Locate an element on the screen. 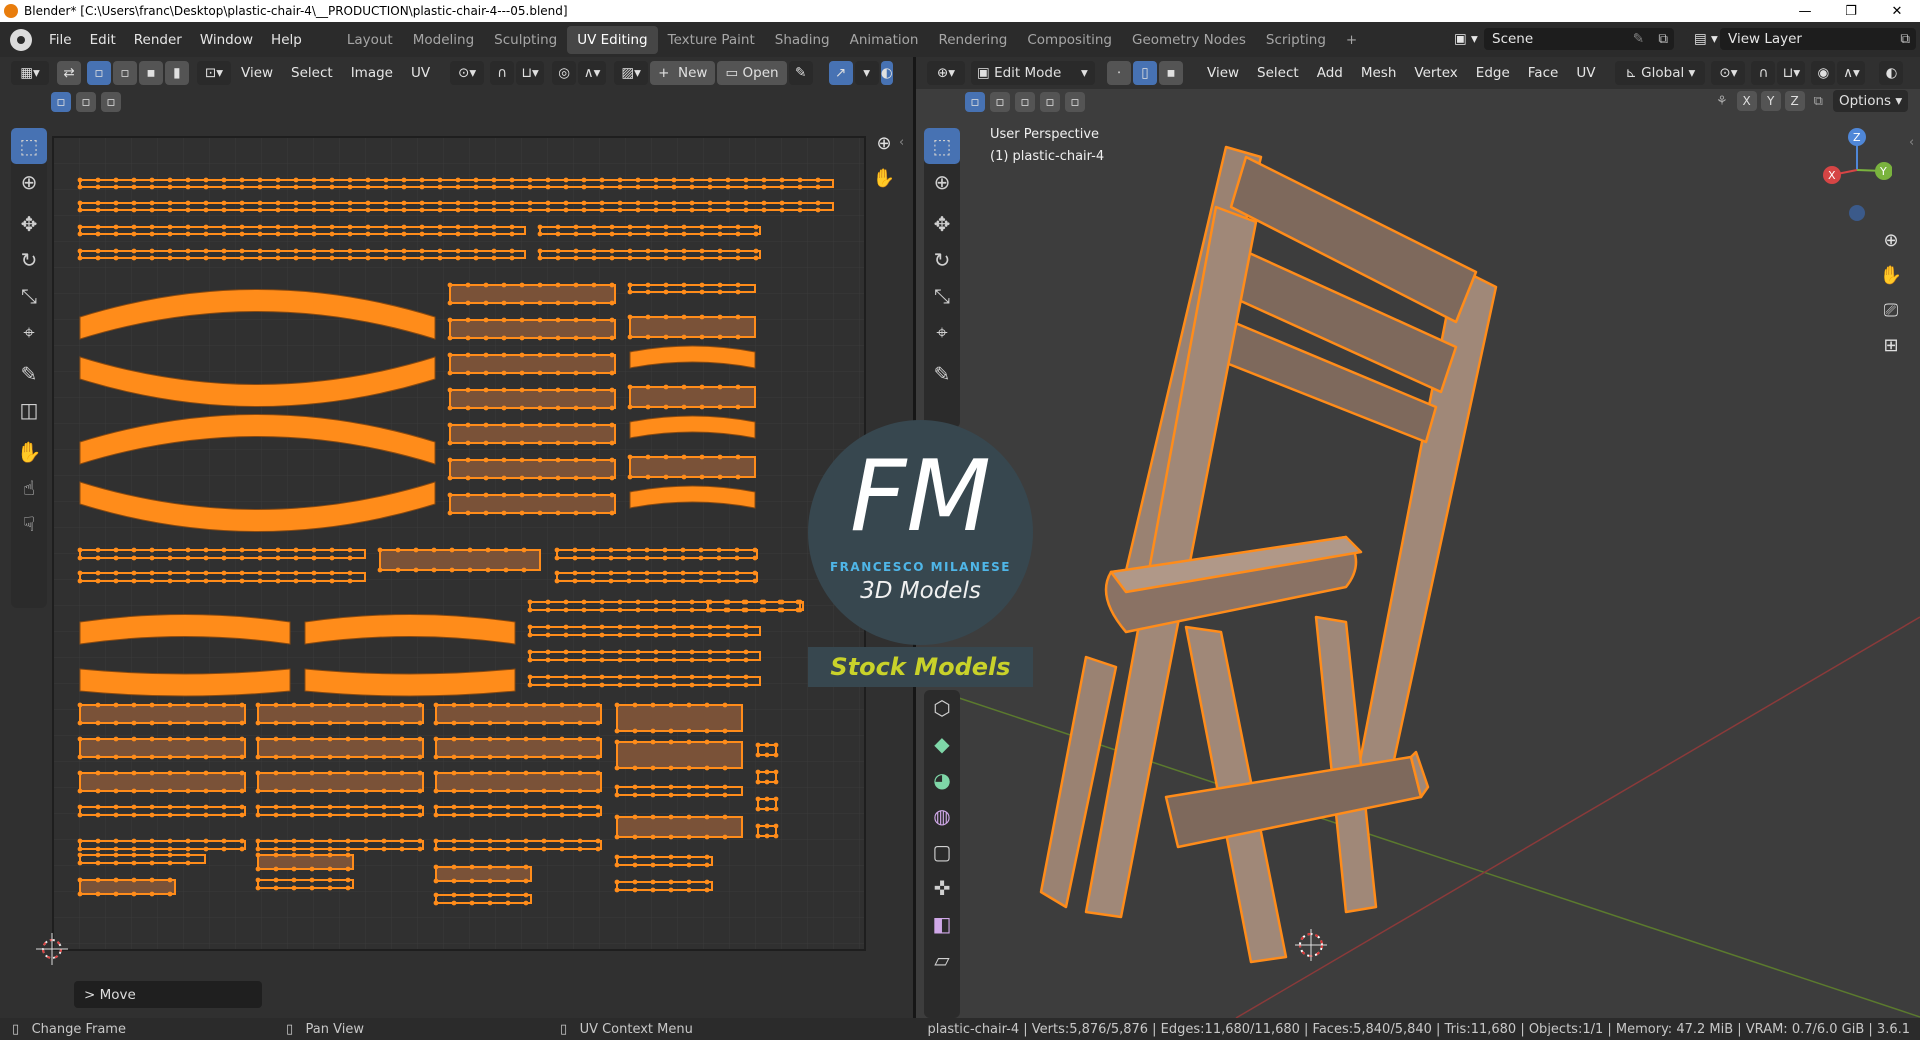  sidebar-toggle-icon: ‹ is located at coordinates (901, 142).